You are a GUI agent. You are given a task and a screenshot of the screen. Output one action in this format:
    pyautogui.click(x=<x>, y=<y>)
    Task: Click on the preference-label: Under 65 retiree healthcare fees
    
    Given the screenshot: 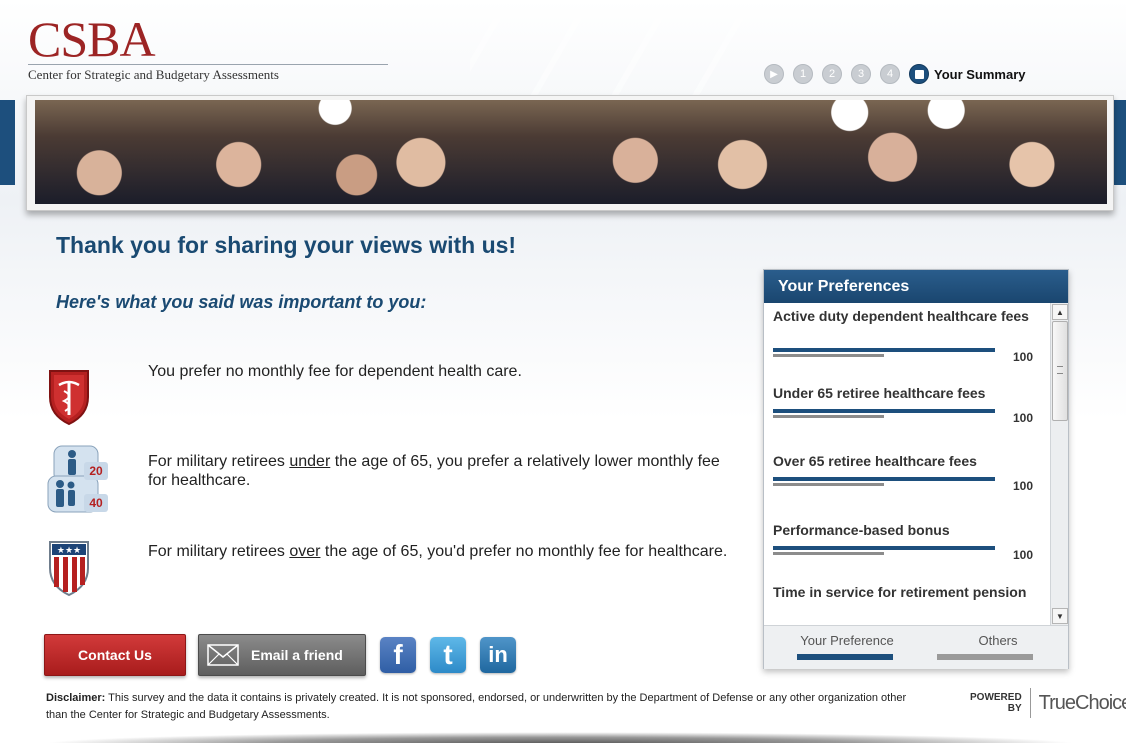 What is the action you would take?
    pyautogui.click(x=879, y=393)
    